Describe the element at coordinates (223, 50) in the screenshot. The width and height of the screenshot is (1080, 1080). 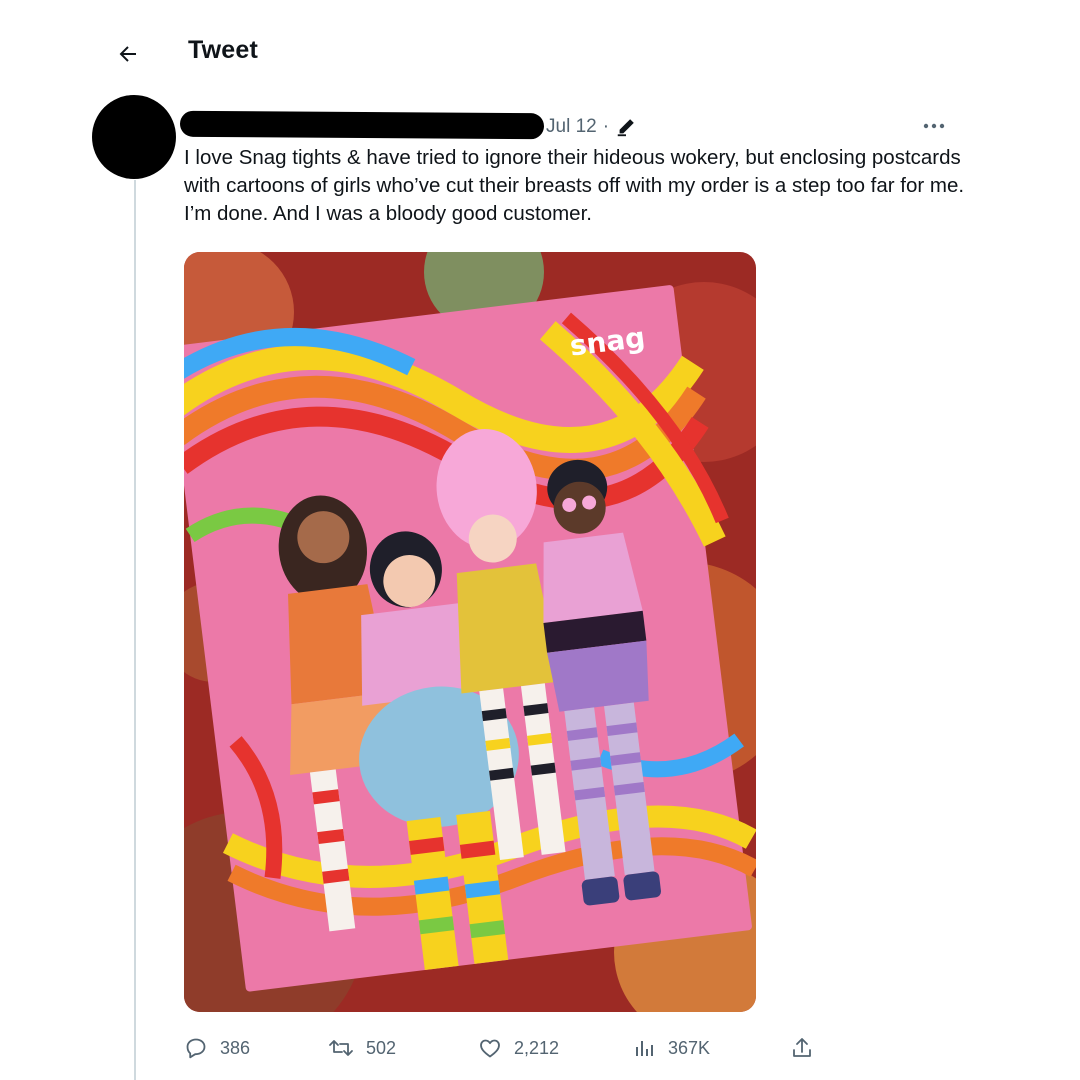
I see `page-title: Tweet` at that location.